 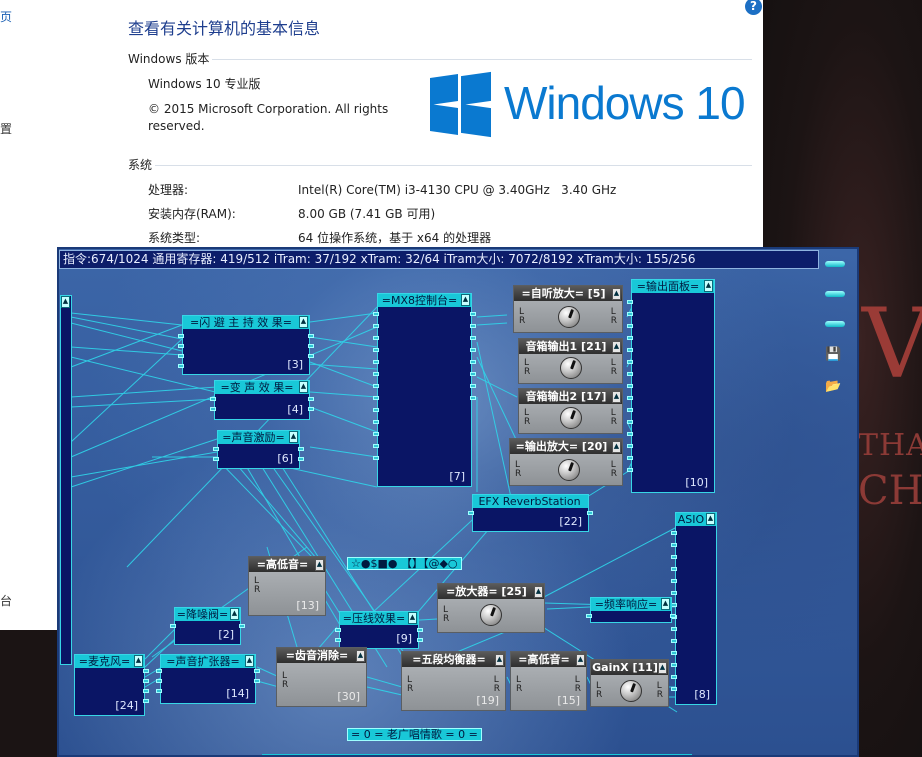 What do you see at coordinates (460, 104) in the screenshot?
I see `windows-logo-icon` at bounding box center [460, 104].